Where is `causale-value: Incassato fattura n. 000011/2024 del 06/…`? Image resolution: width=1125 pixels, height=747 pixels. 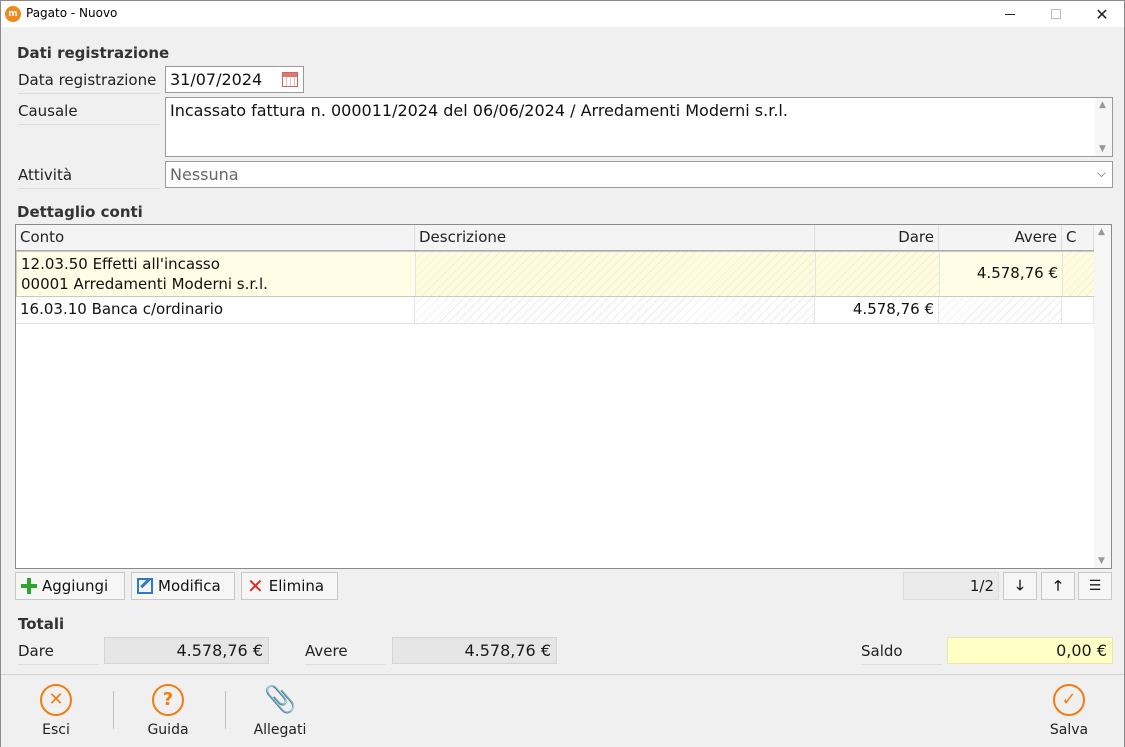
causale-value: Incassato fattura n. 000011/2024 del 06/… is located at coordinates (479, 110).